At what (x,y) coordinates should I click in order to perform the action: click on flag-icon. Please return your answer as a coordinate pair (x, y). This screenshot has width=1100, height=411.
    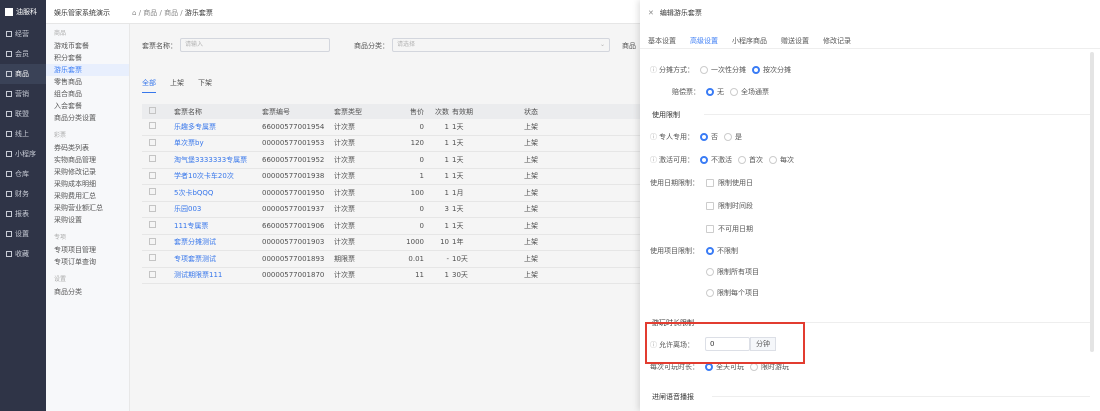
    Looking at the image, I should click on (9, 94).